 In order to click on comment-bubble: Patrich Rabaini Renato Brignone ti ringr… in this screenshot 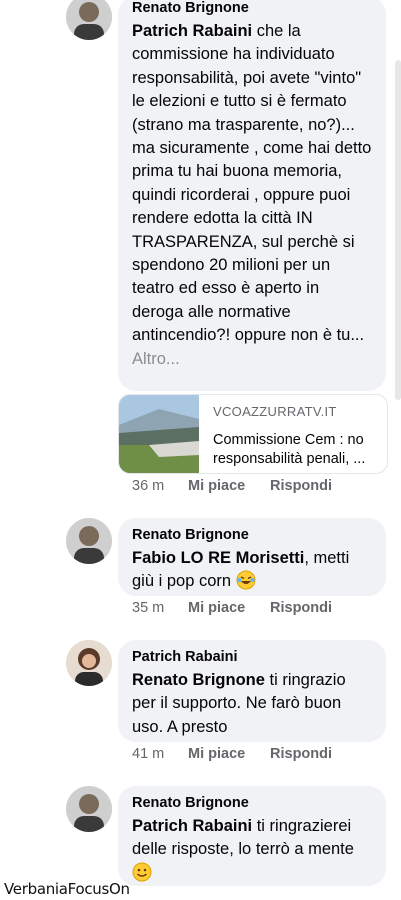, I will do `click(252, 691)`.